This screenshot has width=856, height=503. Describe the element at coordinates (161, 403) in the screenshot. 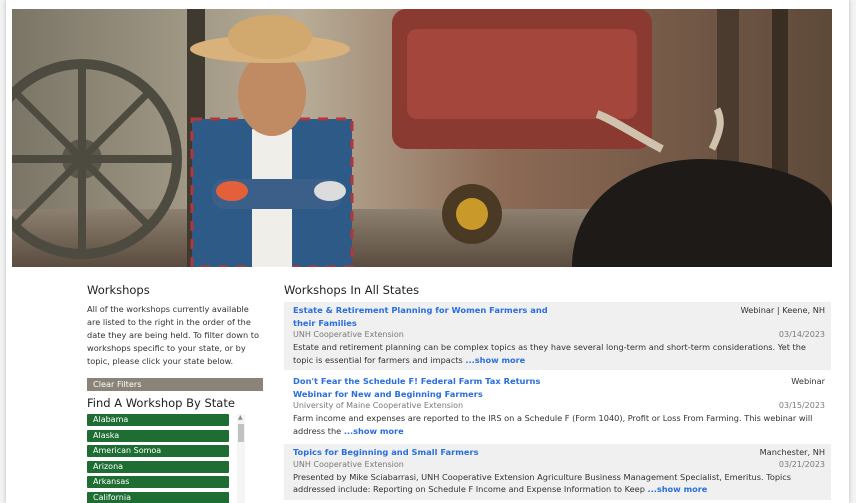

I see `find-by-state-title: Find A Workshop By State` at that location.